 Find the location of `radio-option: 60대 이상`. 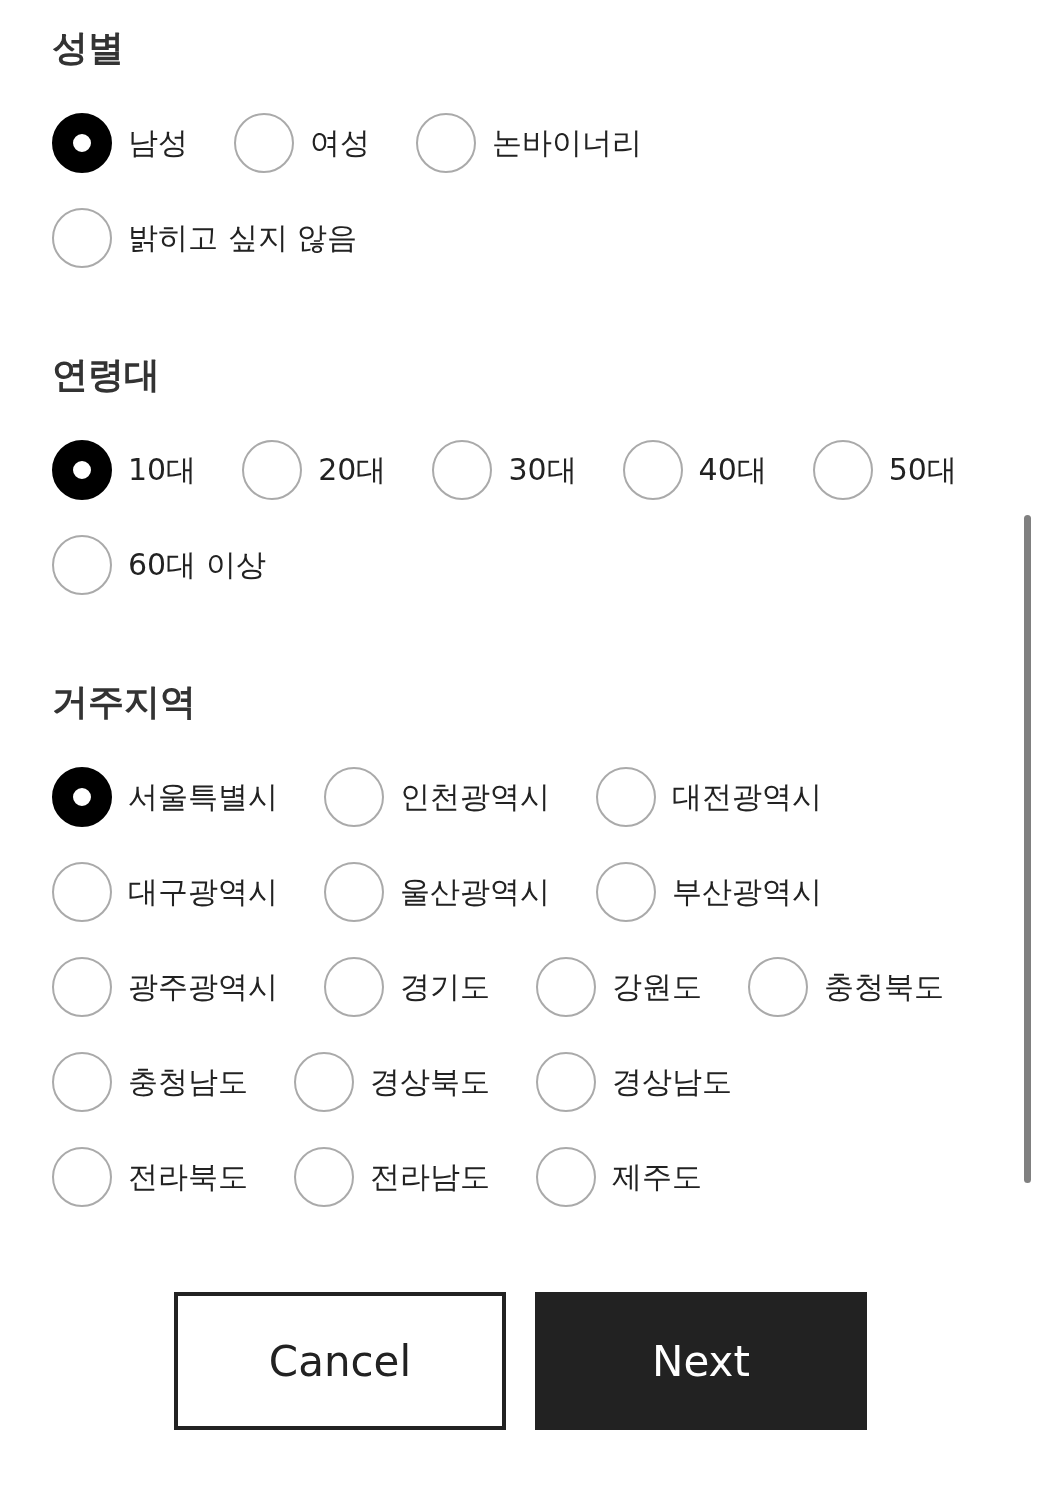

radio-option: 60대 이상 is located at coordinates (159, 565).